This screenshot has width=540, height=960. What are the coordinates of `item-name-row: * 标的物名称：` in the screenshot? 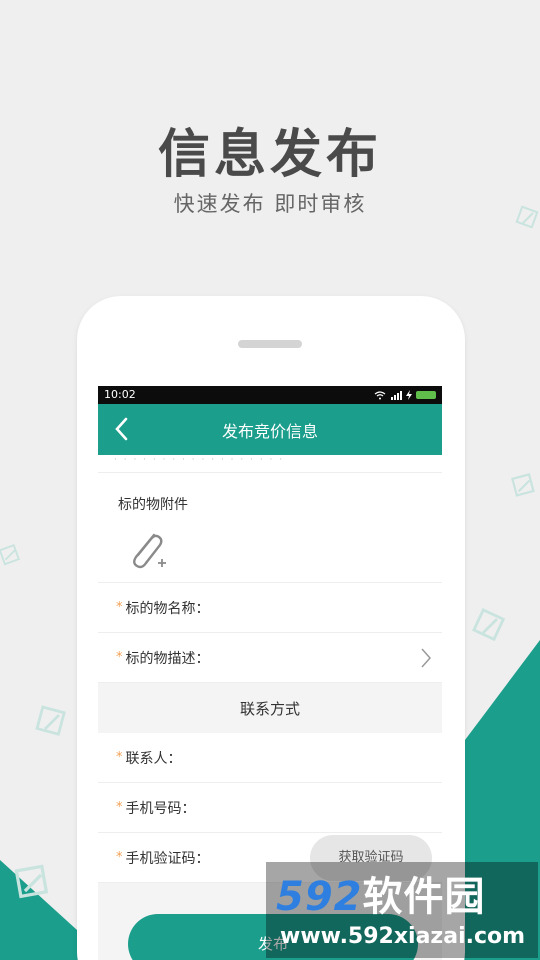 It's located at (270, 608).